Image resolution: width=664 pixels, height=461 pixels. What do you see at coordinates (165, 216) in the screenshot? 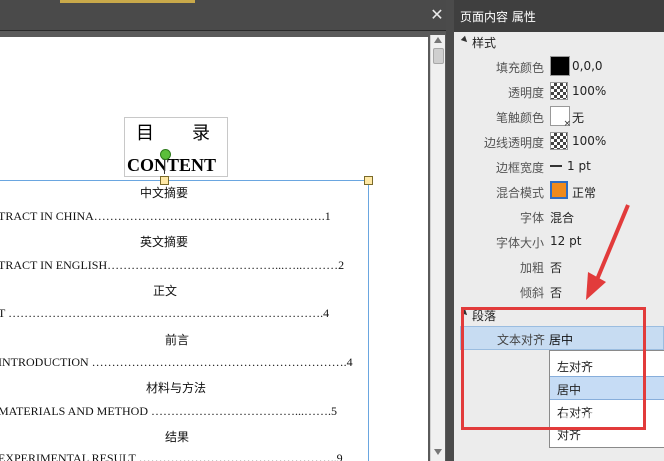
I see `toc-entry: TRACT IN CHINA………………………………………………….1` at bounding box center [165, 216].